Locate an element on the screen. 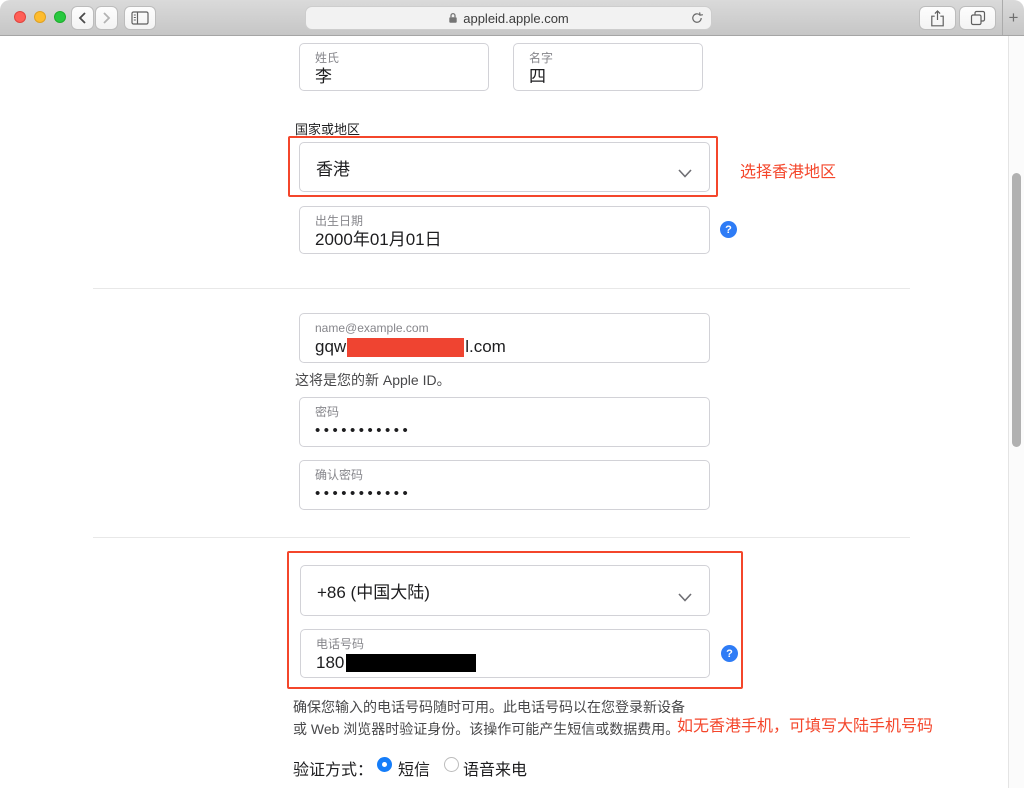 The height and width of the screenshot is (788, 1024). forward-button is located at coordinates (106, 18).